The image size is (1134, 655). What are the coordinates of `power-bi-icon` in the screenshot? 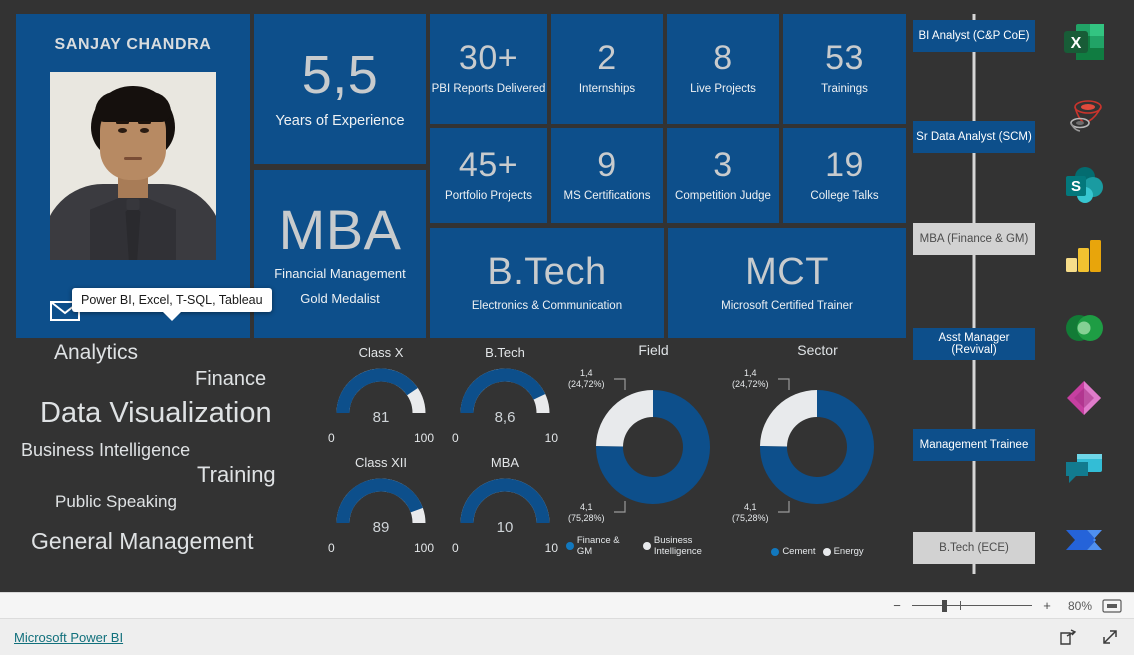 It's located at (1084, 256).